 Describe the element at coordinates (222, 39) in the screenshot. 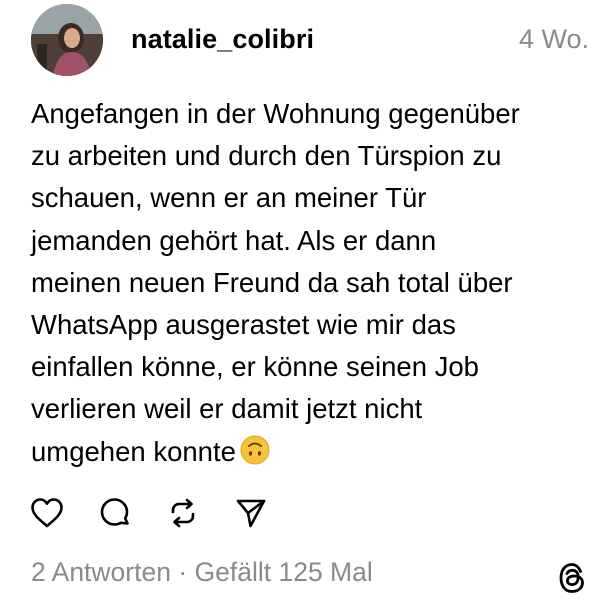

I see `username: natalie_colibri` at that location.